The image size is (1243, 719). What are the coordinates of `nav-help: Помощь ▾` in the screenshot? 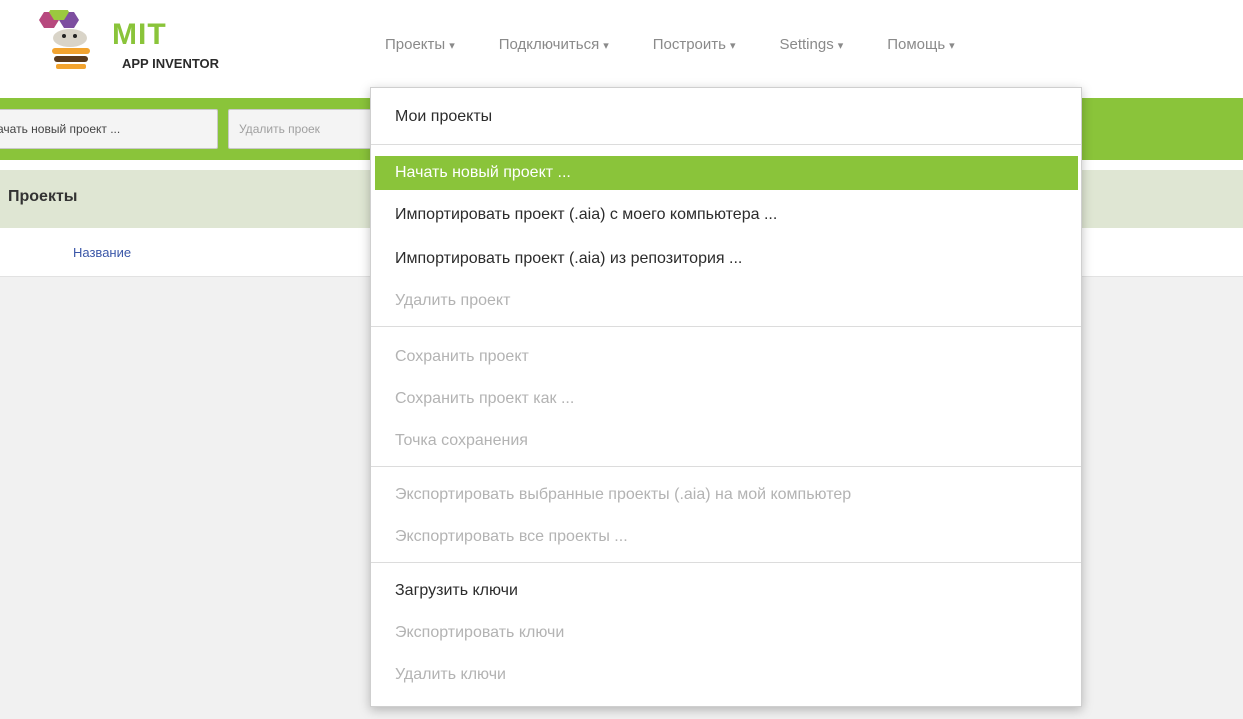 It's located at (920, 46).